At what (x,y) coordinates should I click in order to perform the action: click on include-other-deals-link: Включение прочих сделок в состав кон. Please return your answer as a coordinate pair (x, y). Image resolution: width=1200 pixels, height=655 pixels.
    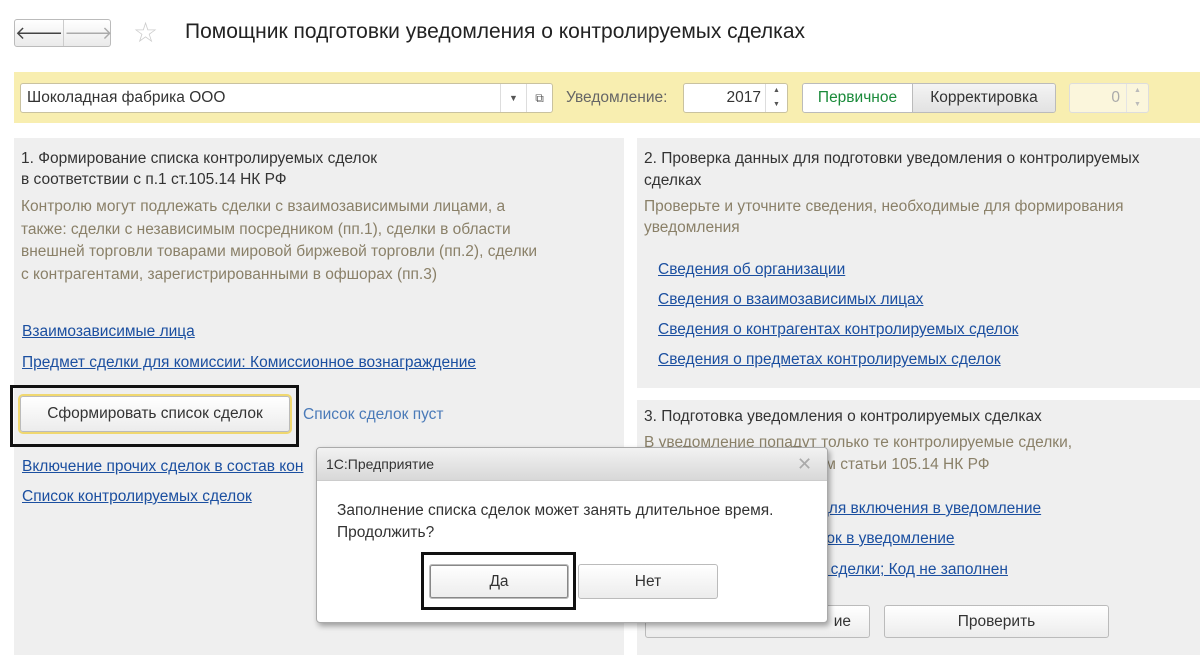
    Looking at the image, I should click on (162, 467).